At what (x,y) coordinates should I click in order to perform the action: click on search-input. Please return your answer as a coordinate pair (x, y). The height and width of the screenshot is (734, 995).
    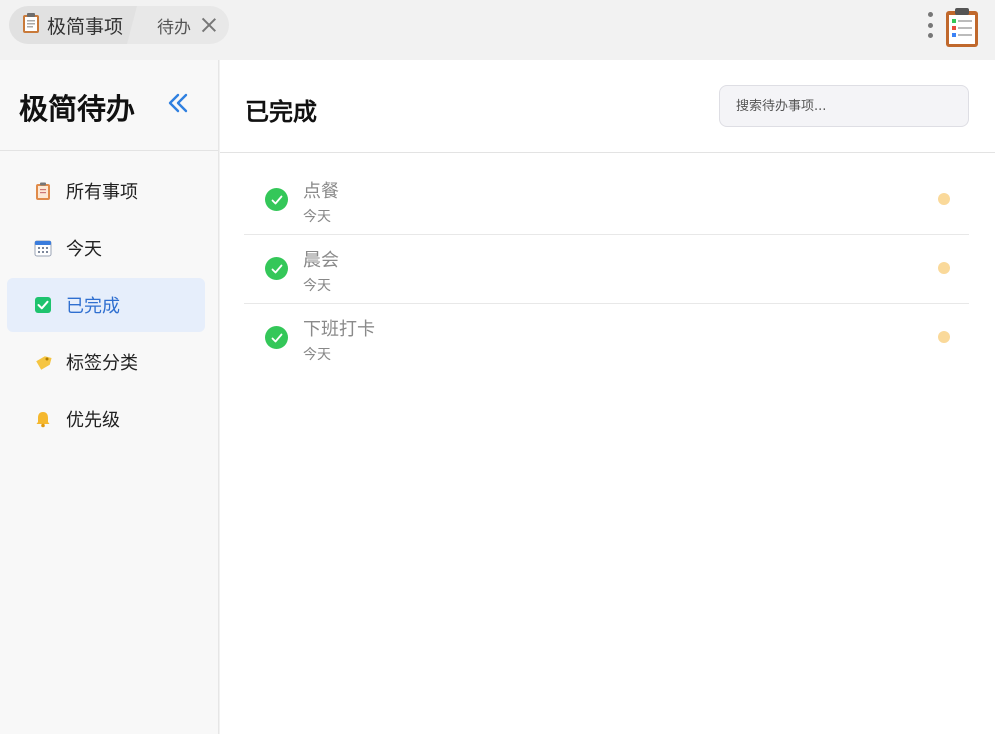
    Looking at the image, I should click on (844, 106).